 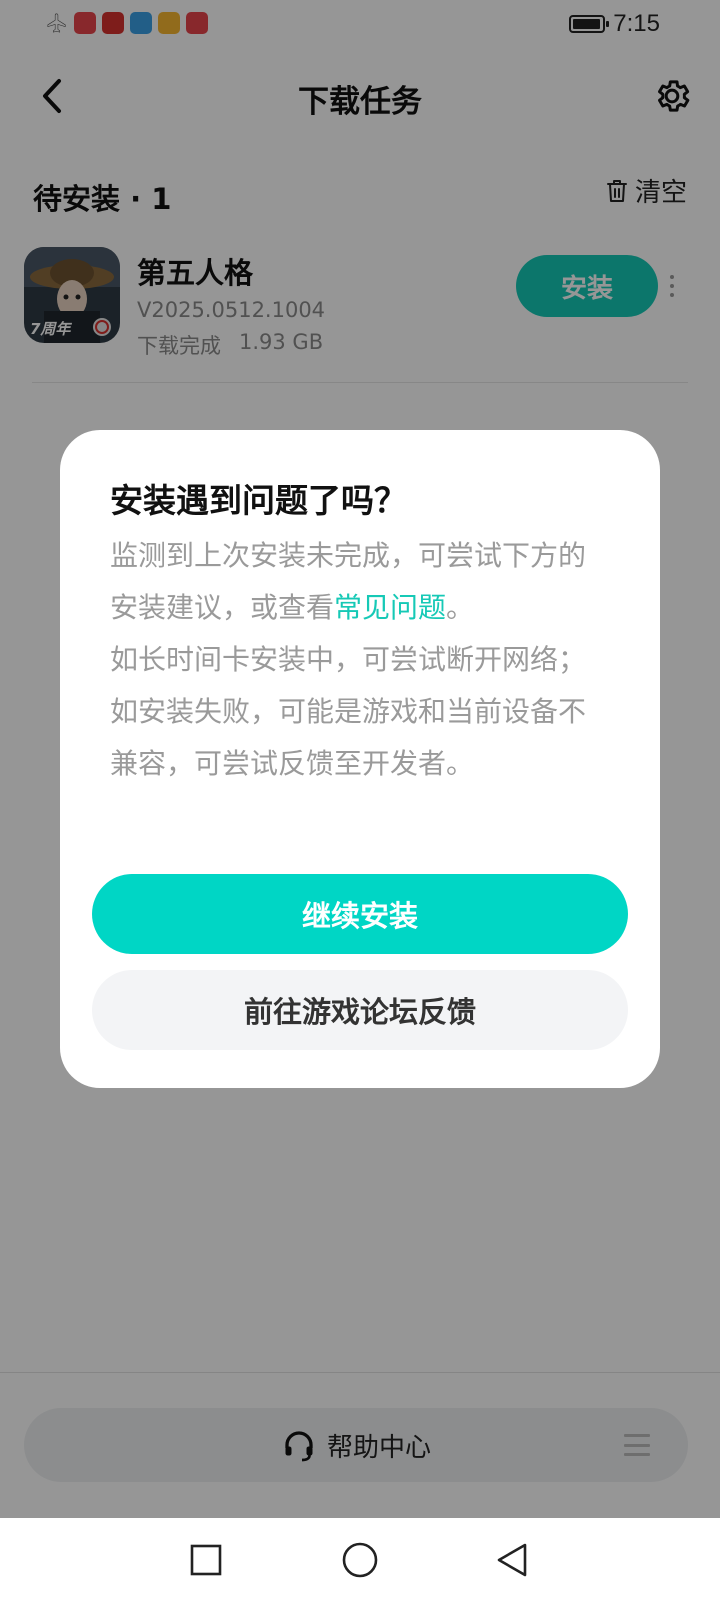 What do you see at coordinates (348, 737) in the screenshot?
I see `dialog-paragraph: 如安装失败，可能是游戏和当前设备不兼容，可尝试反馈至开发者。` at bounding box center [348, 737].